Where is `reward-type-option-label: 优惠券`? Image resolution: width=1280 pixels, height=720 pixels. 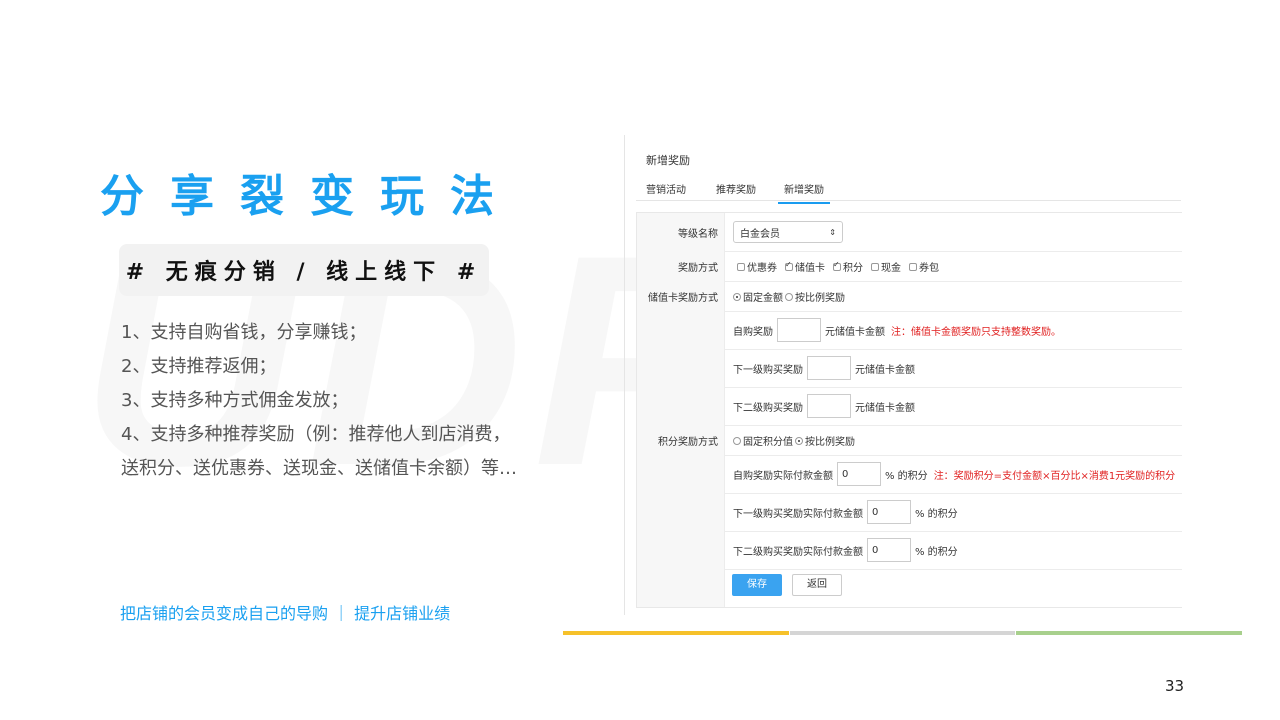
reward-type-option-label: 优惠券 is located at coordinates (762, 268).